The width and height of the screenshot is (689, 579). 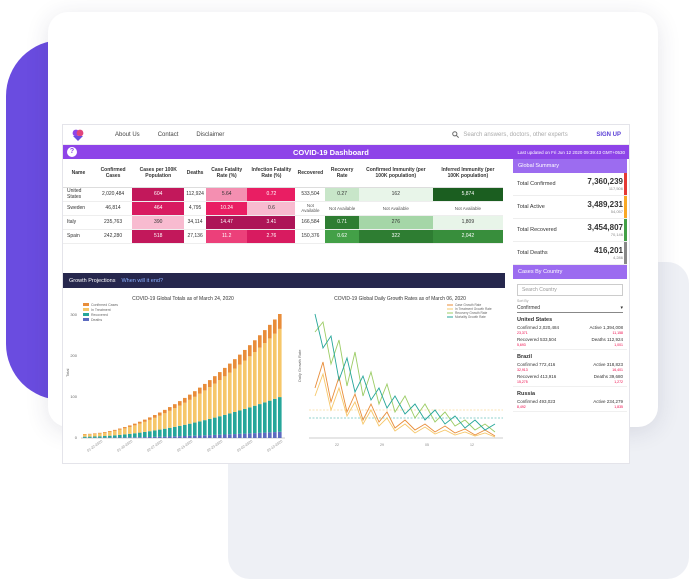 I want to click on signup-button: SIGN UP, so click(x=608, y=135).